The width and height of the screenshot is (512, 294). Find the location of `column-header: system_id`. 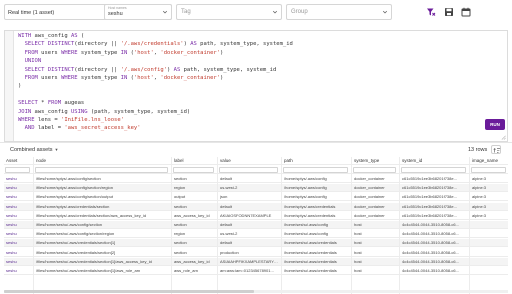

column-header: system_id is located at coordinates (435, 161).